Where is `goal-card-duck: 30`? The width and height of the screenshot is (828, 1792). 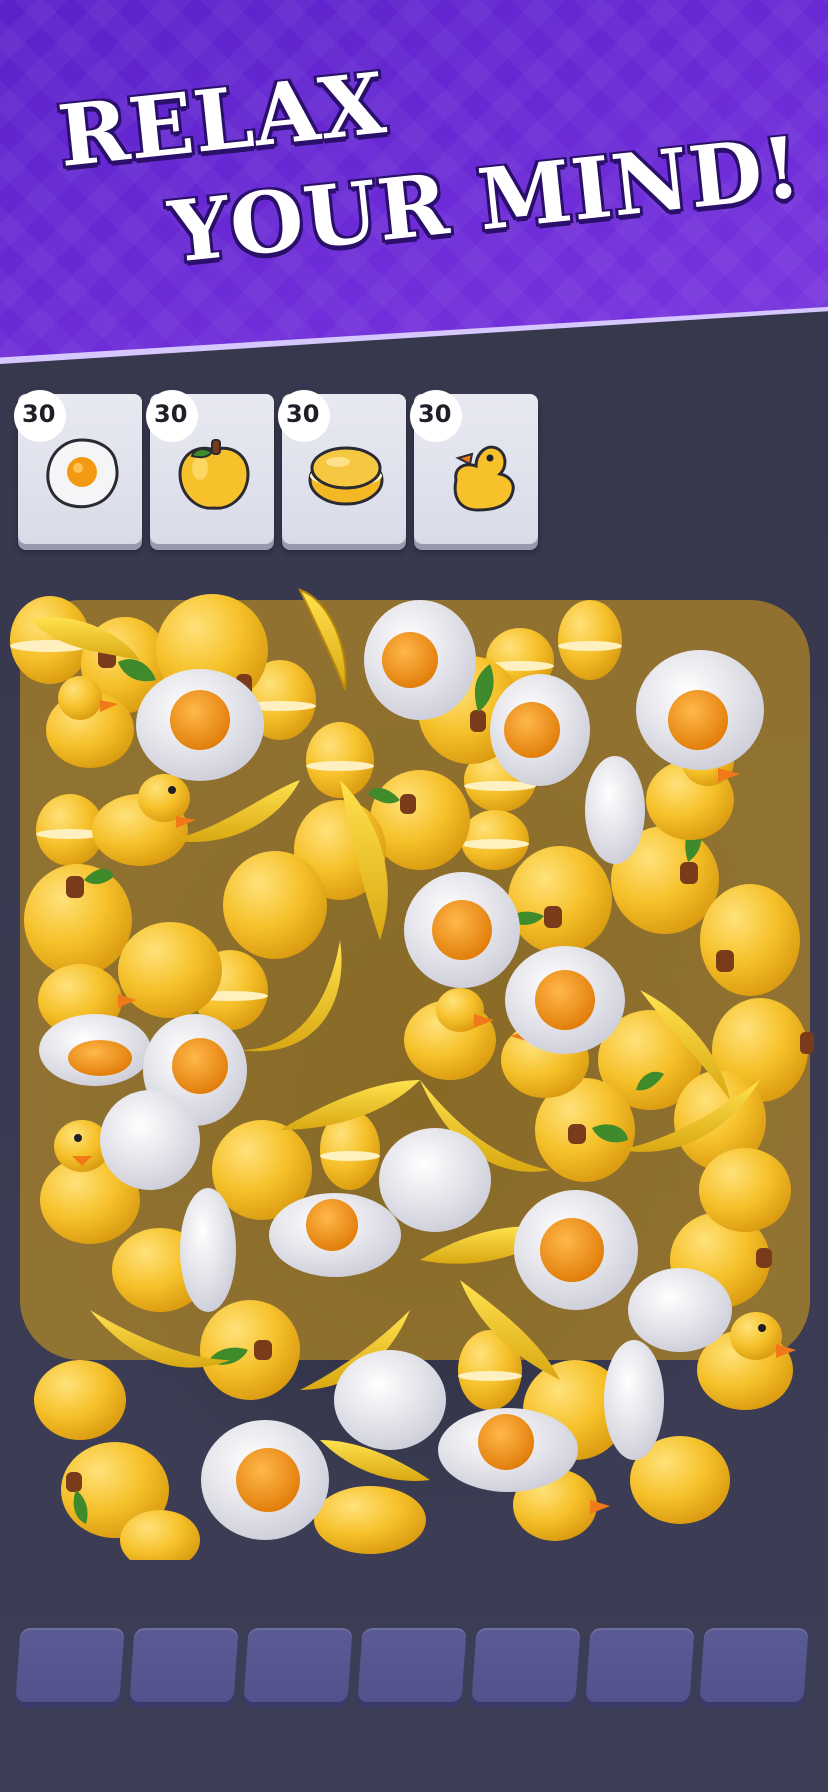
goal-card-duck: 30 is located at coordinates (474, 467).